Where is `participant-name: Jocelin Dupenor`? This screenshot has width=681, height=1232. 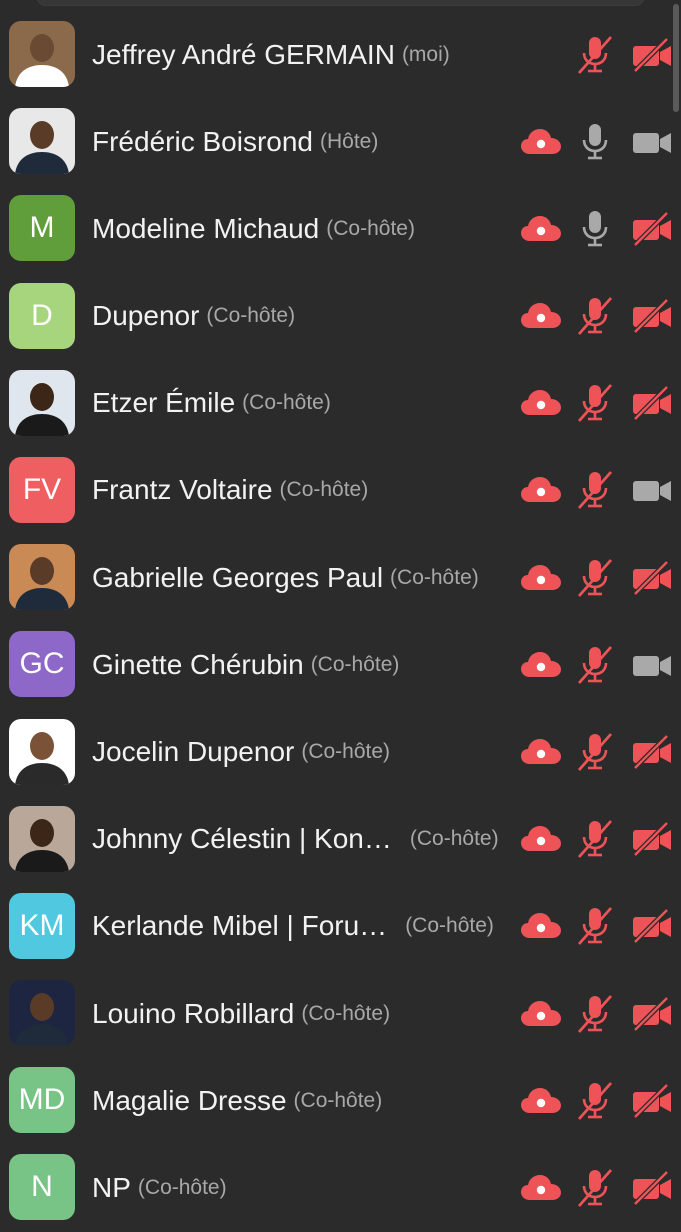
participant-name: Jocelin Dupenor is located at coordinates (193, 751).